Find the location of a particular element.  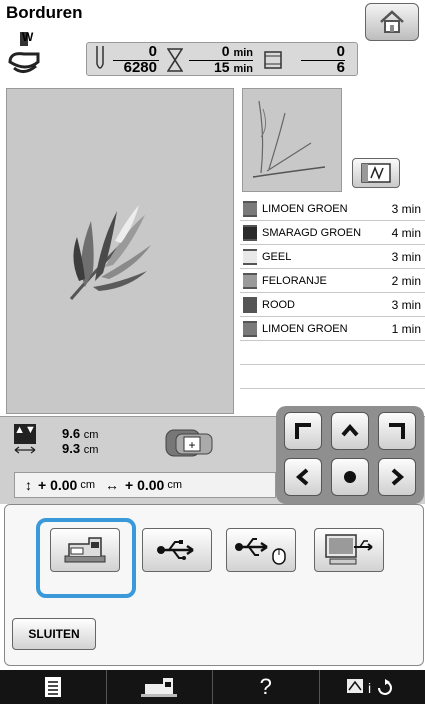

move-up-right-button is located at coordinates (397, 431).